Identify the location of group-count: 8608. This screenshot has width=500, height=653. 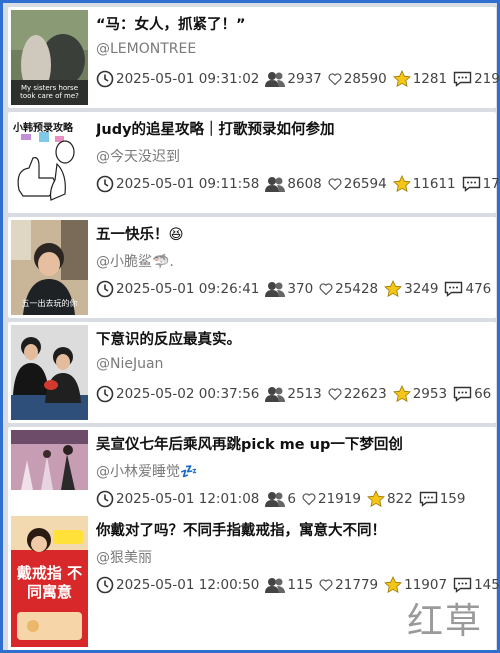
(293, 184).